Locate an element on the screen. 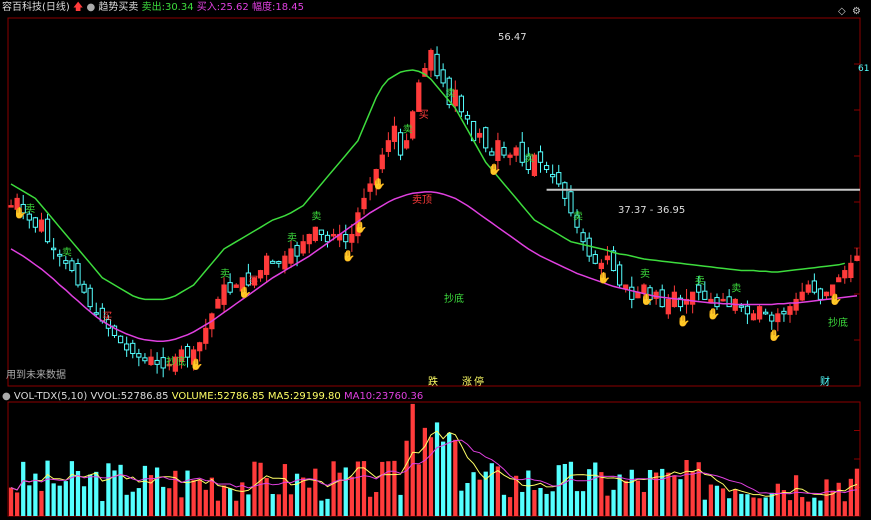  sell-label: 卖出: is located at coordinates (153, 7).